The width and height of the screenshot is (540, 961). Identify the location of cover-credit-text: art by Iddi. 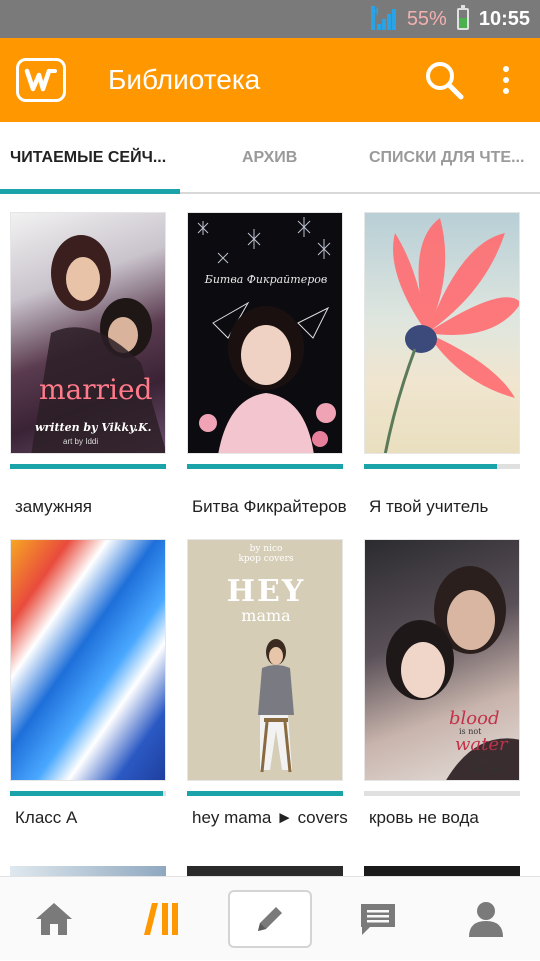
(81, 441).